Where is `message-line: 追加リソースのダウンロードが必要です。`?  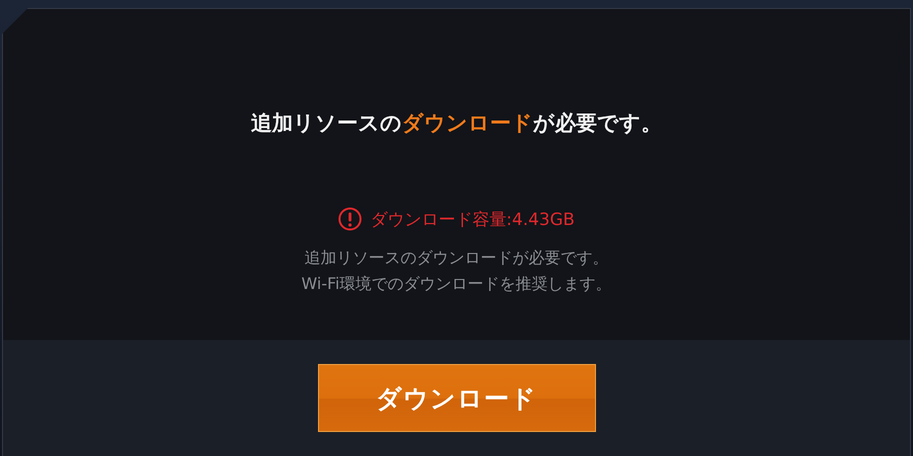 message-line: 追加リソースのダウンロードが必要です。 is located at coordinates (456, 258).